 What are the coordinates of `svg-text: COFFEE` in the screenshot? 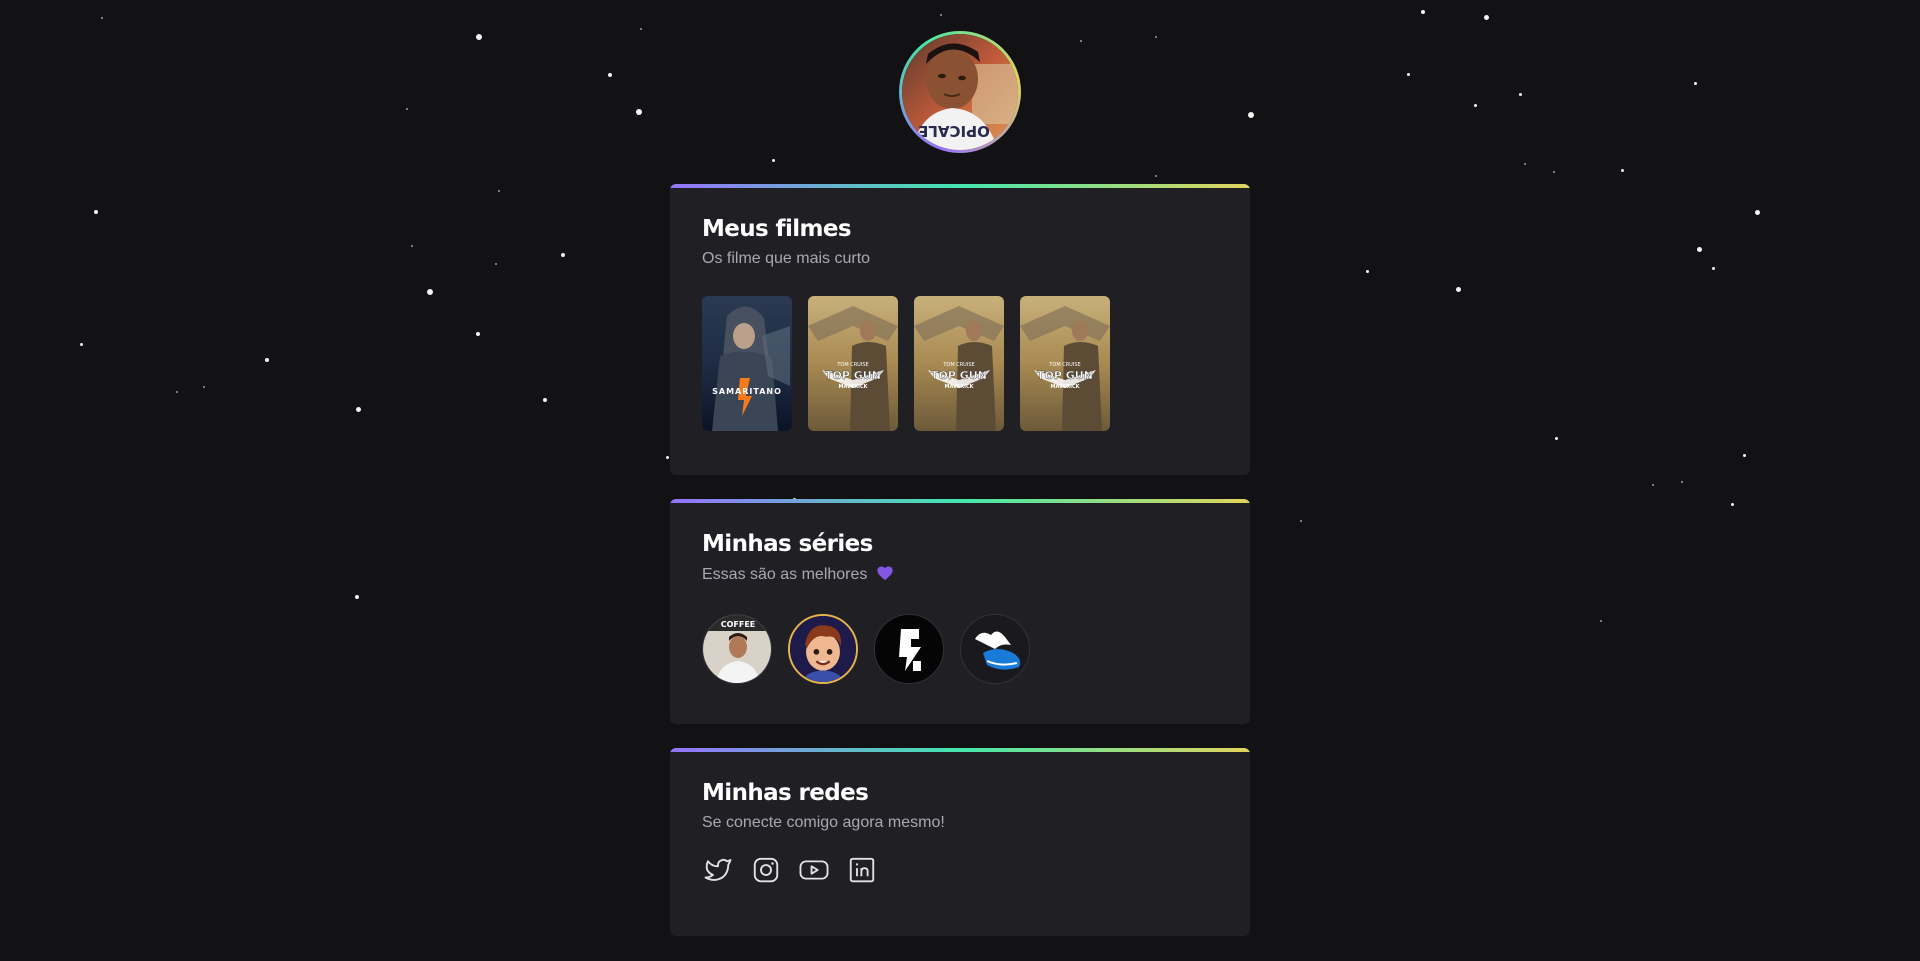 It's located at (738, 624).